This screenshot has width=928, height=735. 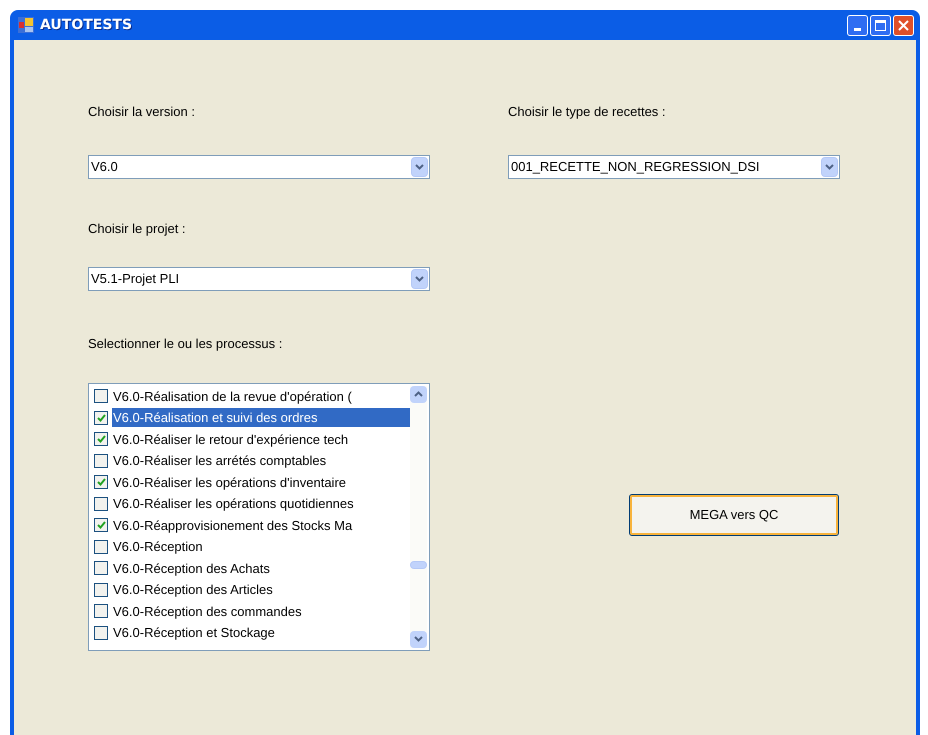 What do you see at coordinates (261, 590) in the screenshot?
I see `list-item: V6.0-Réception des Articles` at bounding box center [261, 590].